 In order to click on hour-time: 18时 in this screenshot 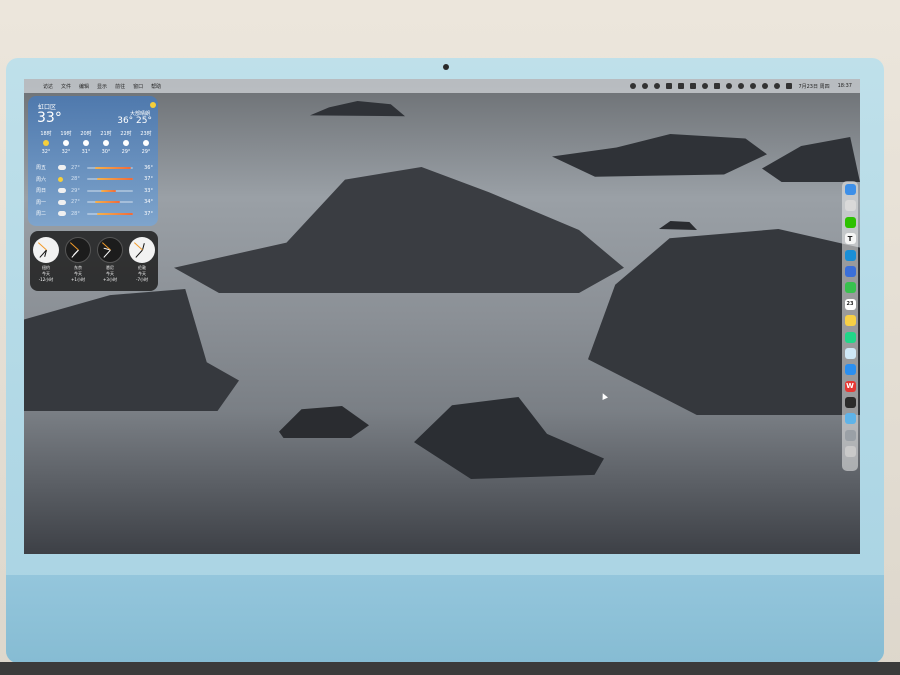, I will do `click(46, 134)`.